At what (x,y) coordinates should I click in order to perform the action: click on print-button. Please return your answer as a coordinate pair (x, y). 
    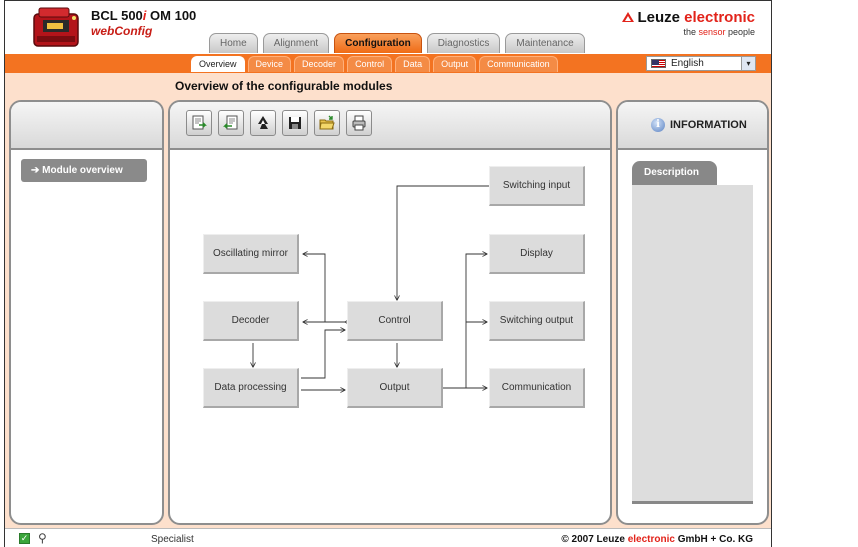
    Looking at the image, I should click on (359, 123).